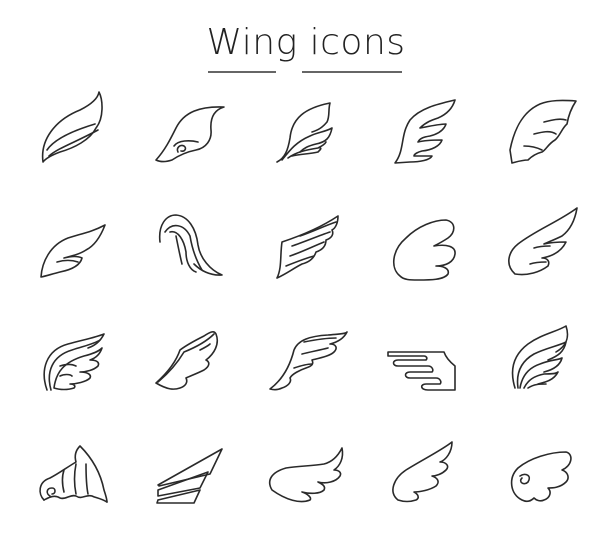 This screenshot has width=612, height=535. What do you see at coordinates (189, 476) in the screenshot?
I see `wing-geometric-stripes-icon` at bounding box center [189, 476].